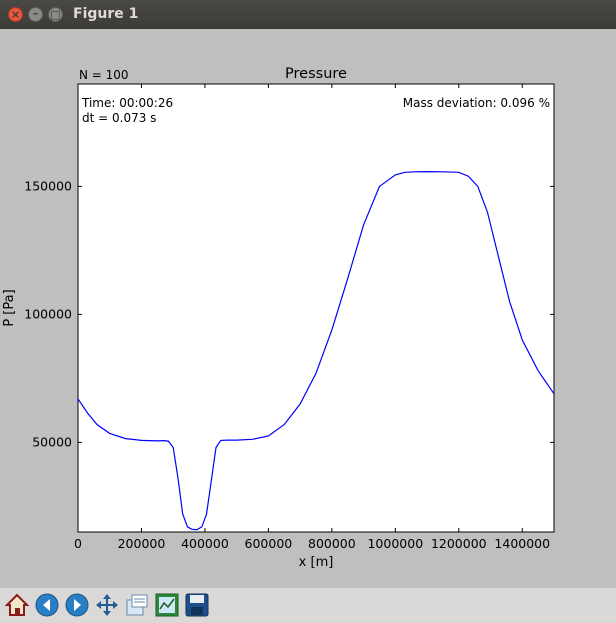 The image size is (616, 623). I want to click on maximize-icon: □, so click(55, 14).